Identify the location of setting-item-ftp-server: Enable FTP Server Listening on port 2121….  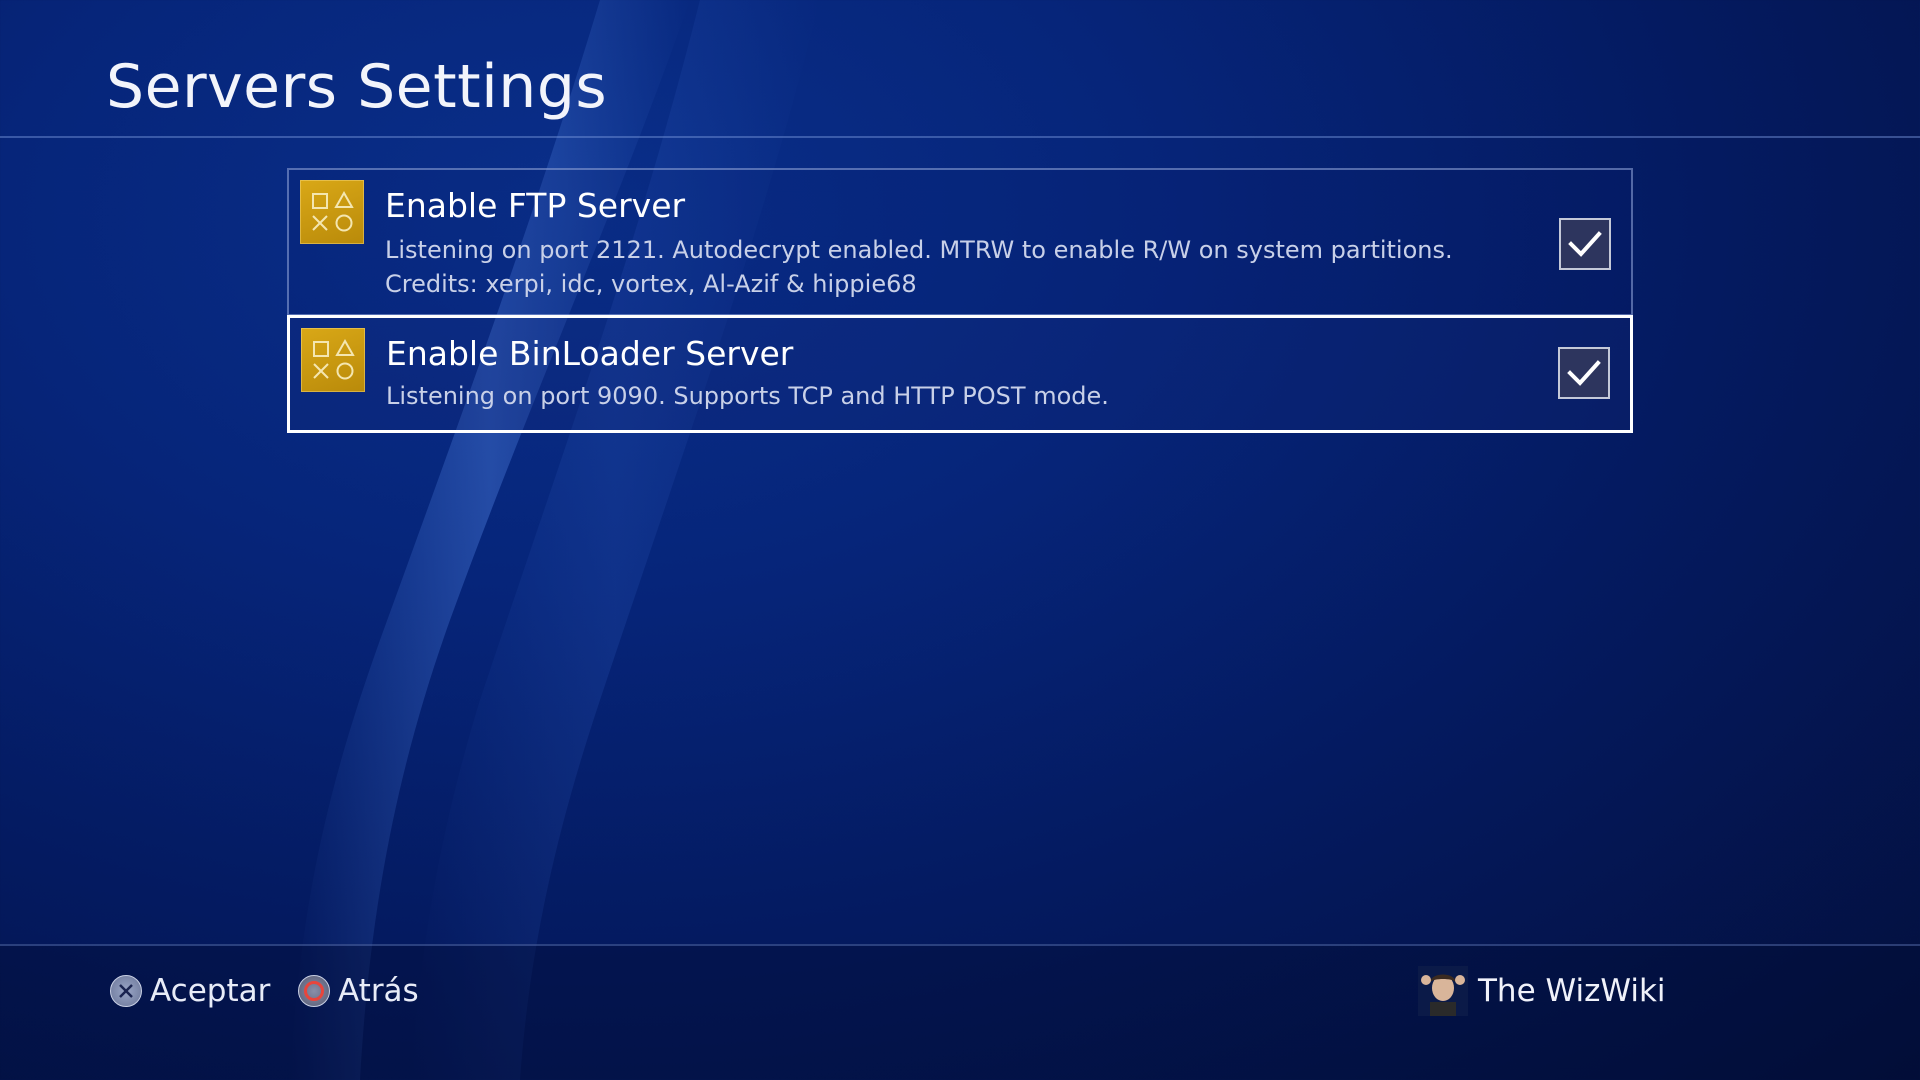
(960, 242).